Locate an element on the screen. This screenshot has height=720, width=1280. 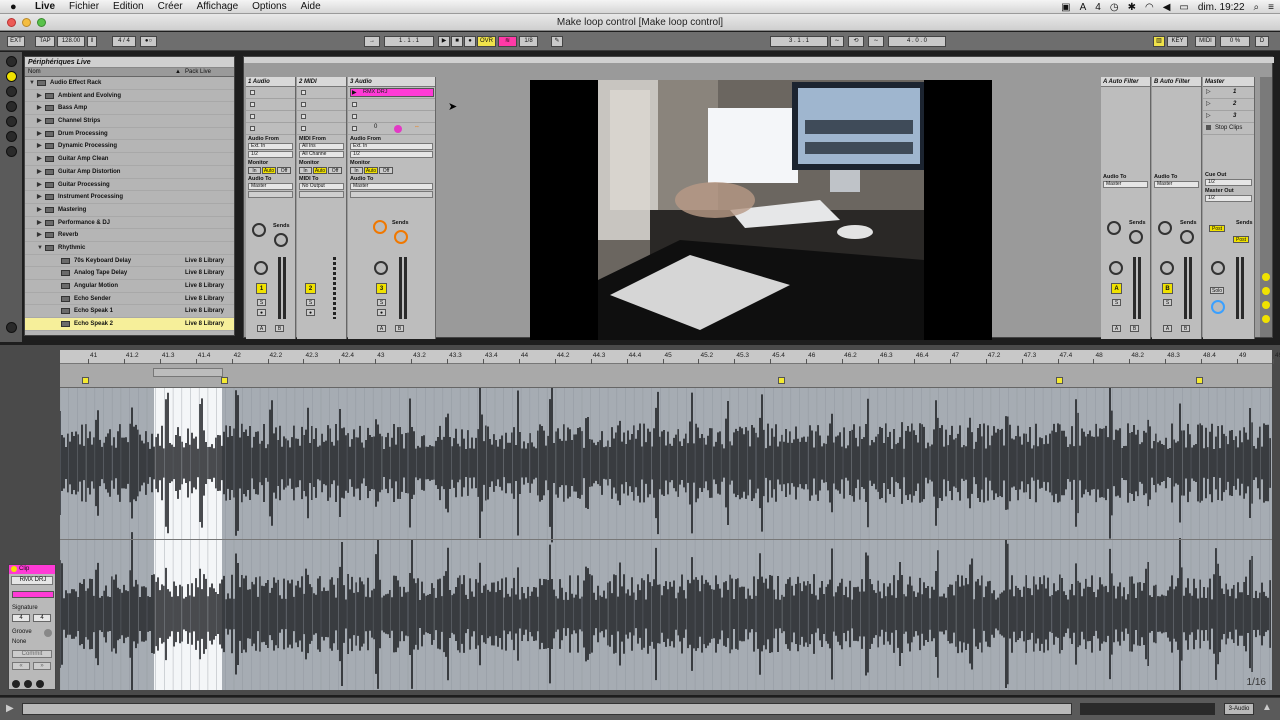
browser-item: ▶ Mastering is located at coordinates (129, 210).